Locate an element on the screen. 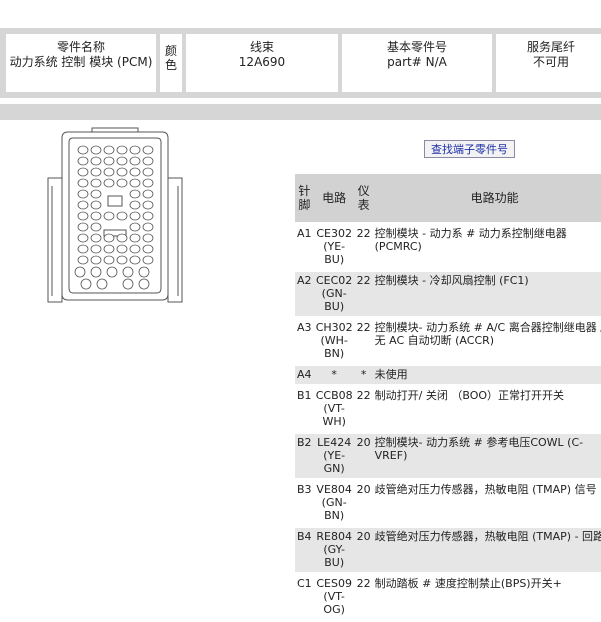  circuit-cell: CCB08 (VT-WH) is located at coordinates (334, 408).